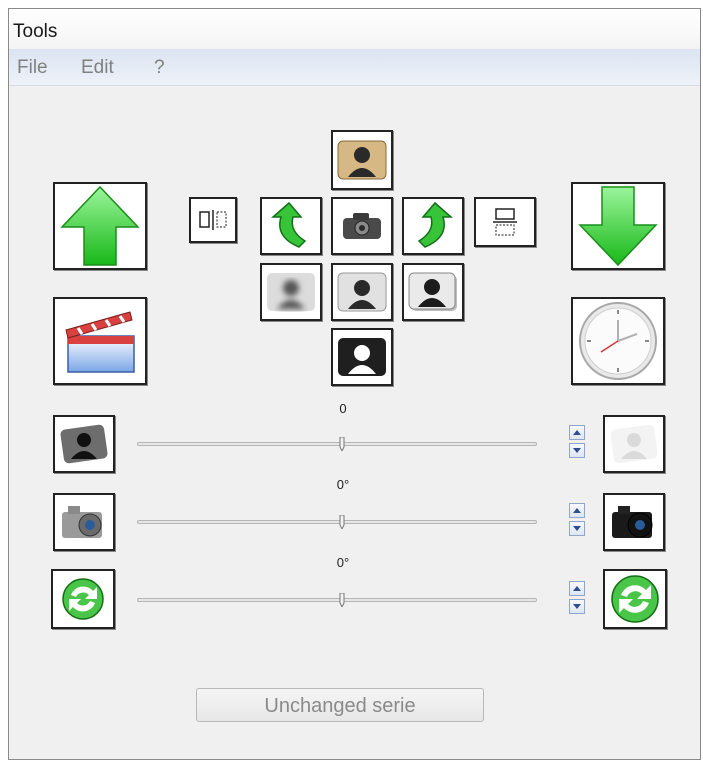 The height and width of the screenshot is (762, 703). I want to click on timer-button, so click(618, 341).